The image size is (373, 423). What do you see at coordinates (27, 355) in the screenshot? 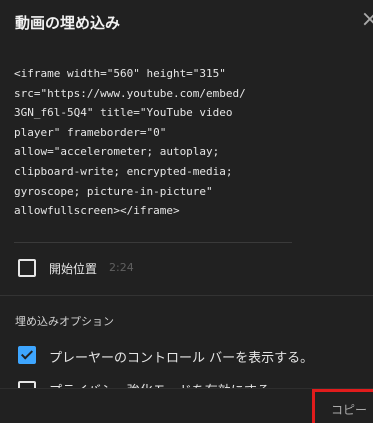
I see `show-controls-checkbox` at bounding box center [27, 355].